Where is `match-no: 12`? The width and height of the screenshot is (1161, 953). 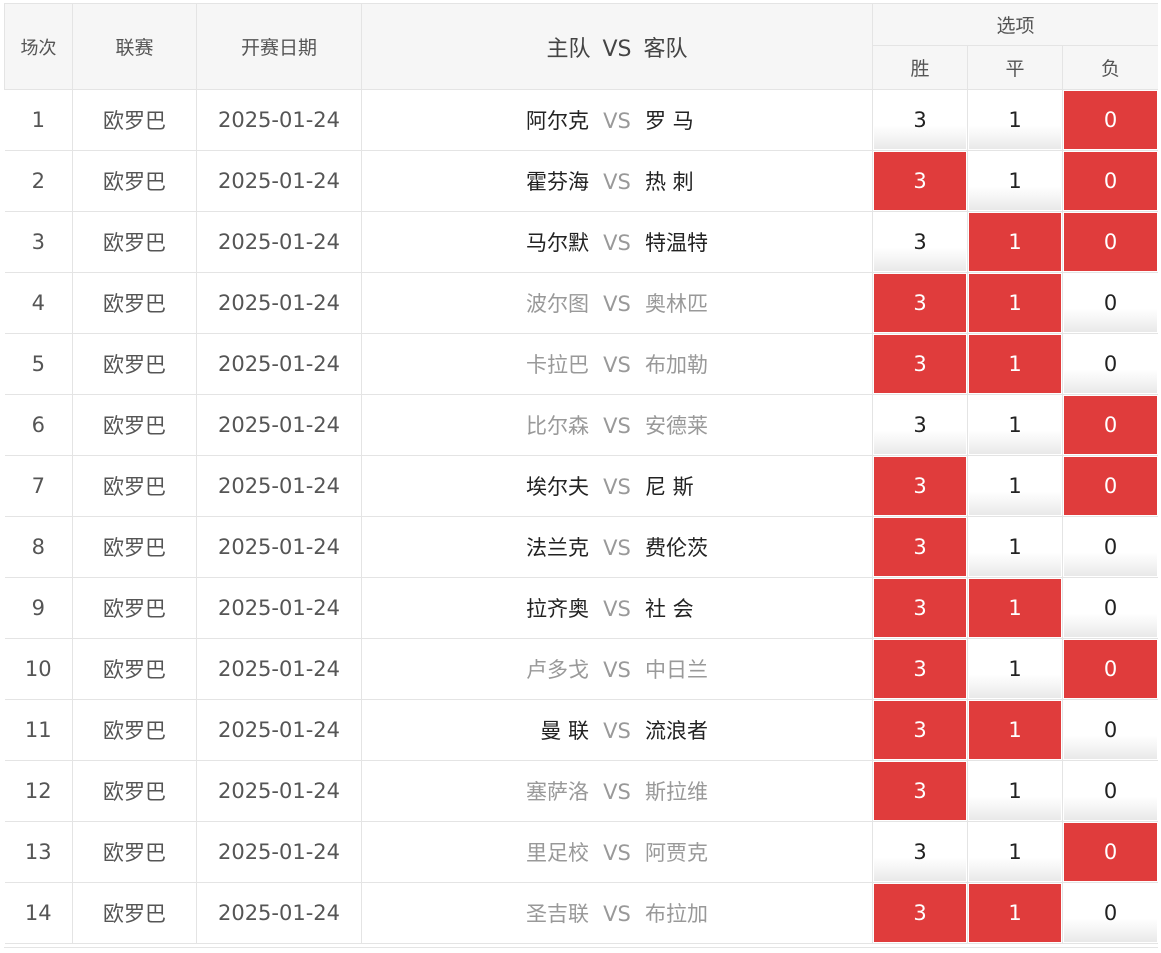
match-no: 12 is located at coordinates (38, 791).